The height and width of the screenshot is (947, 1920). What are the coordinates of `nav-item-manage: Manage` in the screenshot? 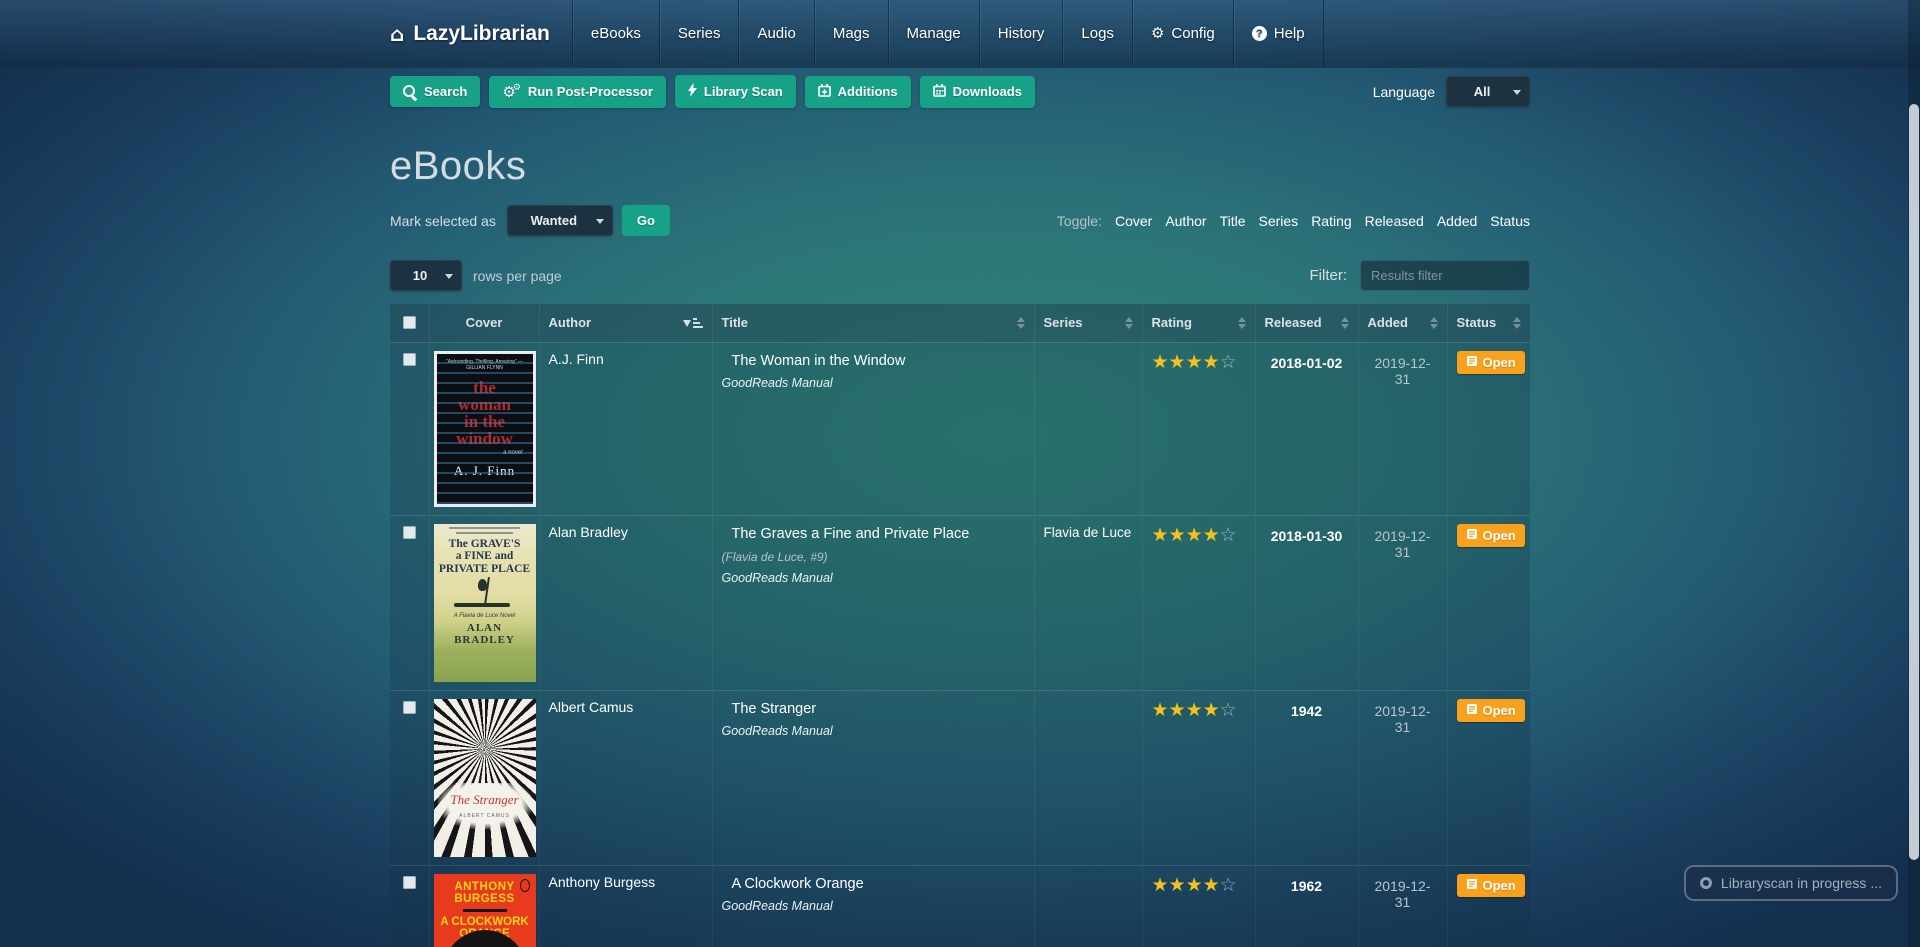 It's located at (933, 33).